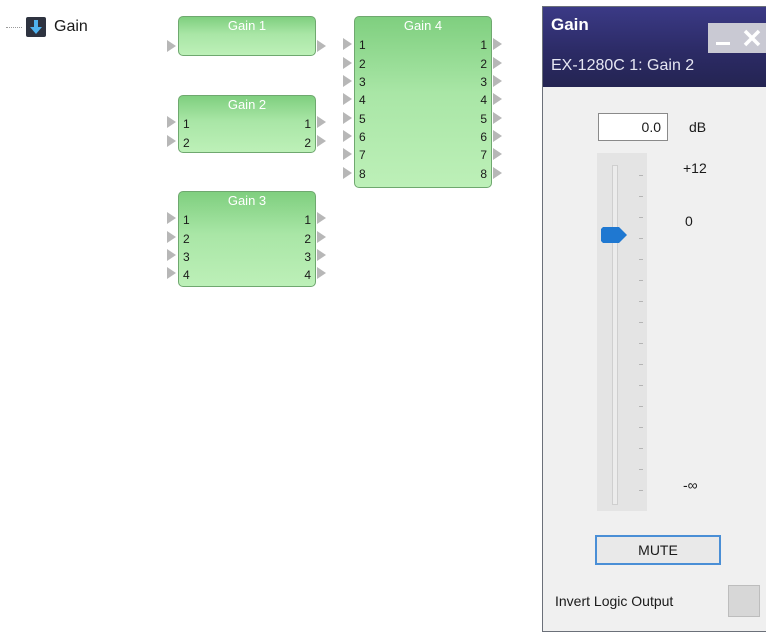 The width and height of the screenshot is (766, 632). I want to click on fader-handle, so click(614, 235).